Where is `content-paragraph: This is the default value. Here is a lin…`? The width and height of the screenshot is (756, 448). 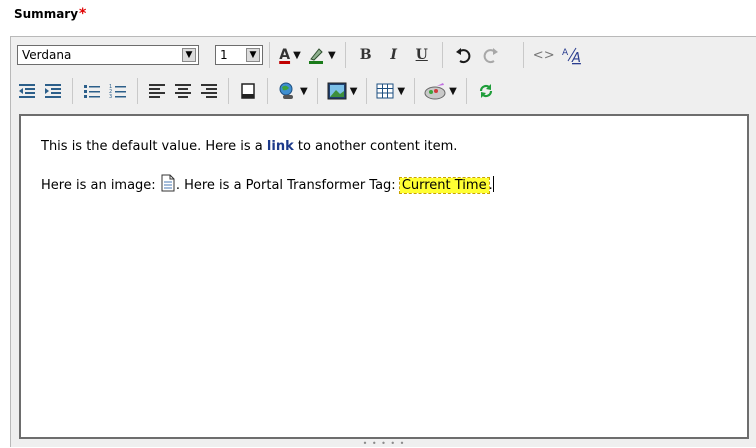
content-paragraph: This is the default value. Here is a lin… is located at coordinates (384, 147).